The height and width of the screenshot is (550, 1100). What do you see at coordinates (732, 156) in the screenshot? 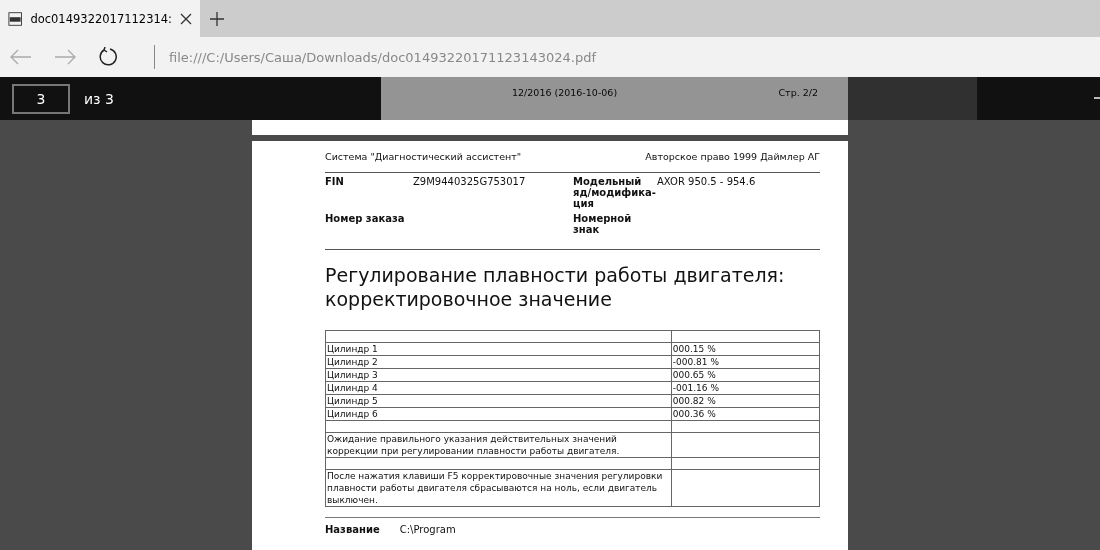
I see `header-text: Авторское право 1999 Даймлер АГ` at bounding box center [732, 156].